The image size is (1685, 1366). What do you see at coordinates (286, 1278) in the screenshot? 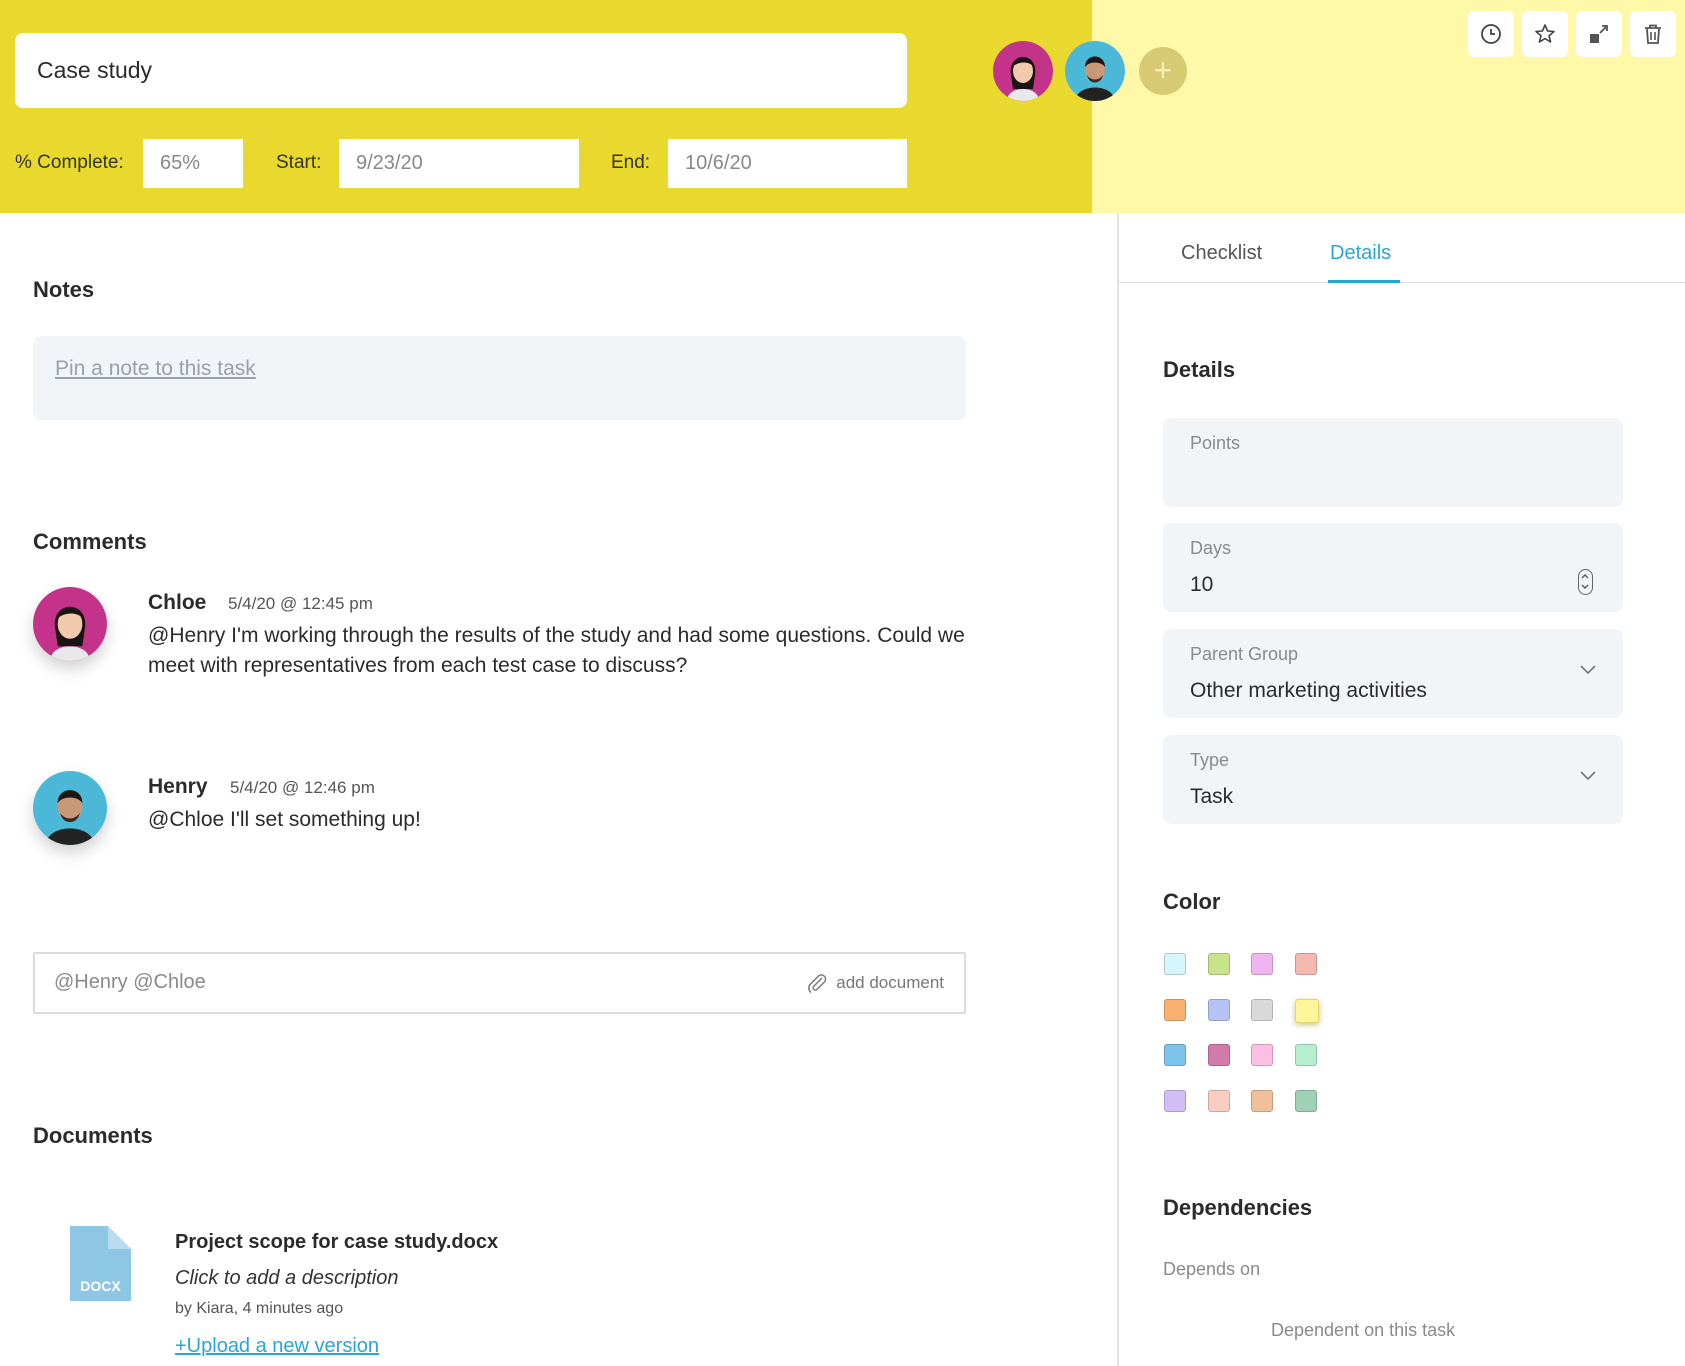
I see `document-description: Click to add a description` at bounding box center [286, 1278].